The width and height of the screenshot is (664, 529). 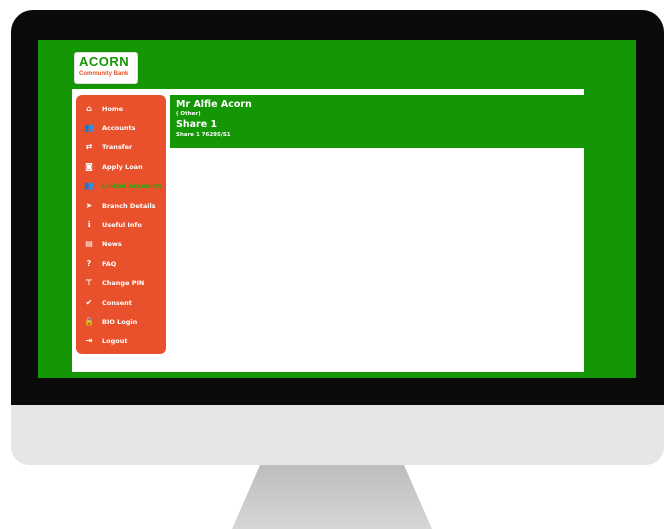 I want to click on sidebar-item-bio-login: 🔒 BIO Login, so click(x=121, y=321).